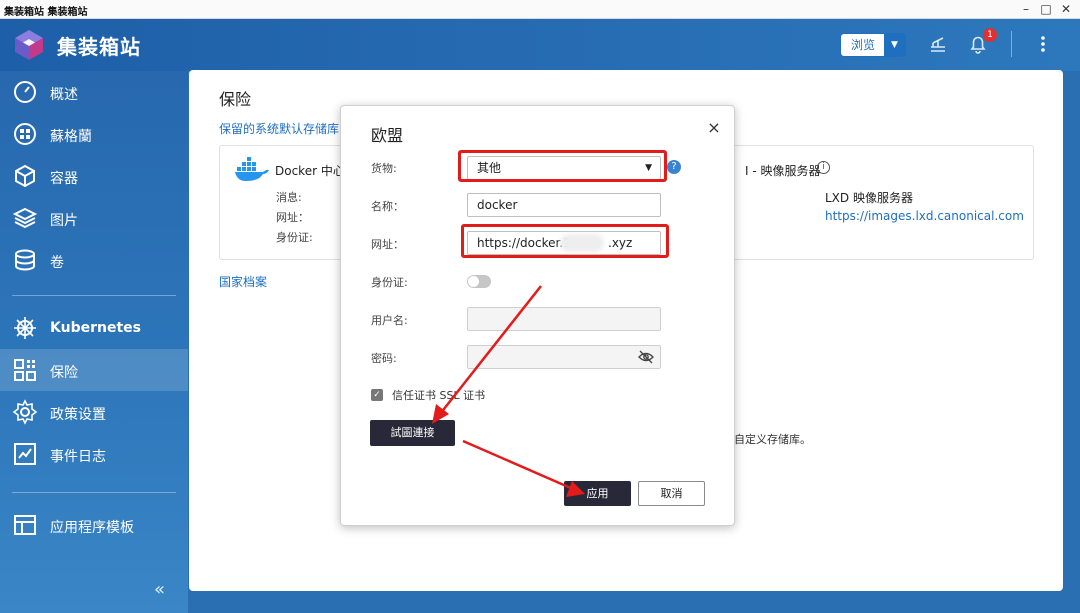 This screenshot has height=613, width=1080. Describe the element at coordinates (990, 35) in the screenshot. I see `notification-badge: 1` at that location.